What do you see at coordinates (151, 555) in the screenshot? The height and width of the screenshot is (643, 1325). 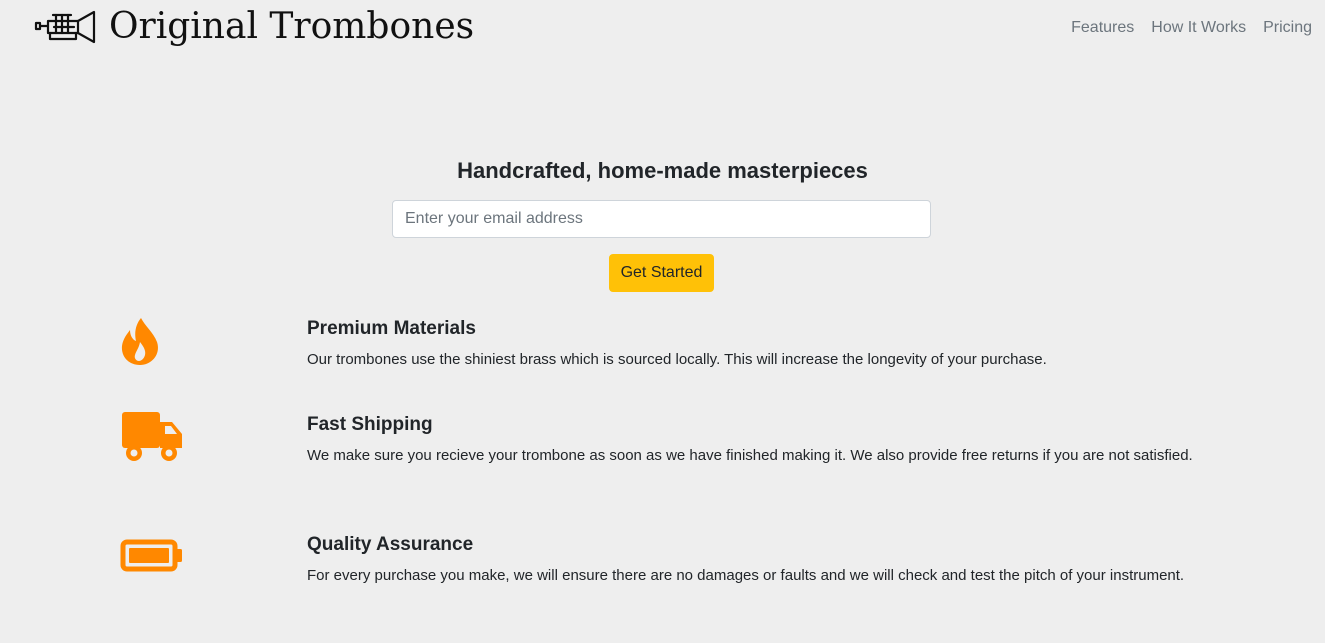 I see `battery-icon` at bounding box center [151, 555].